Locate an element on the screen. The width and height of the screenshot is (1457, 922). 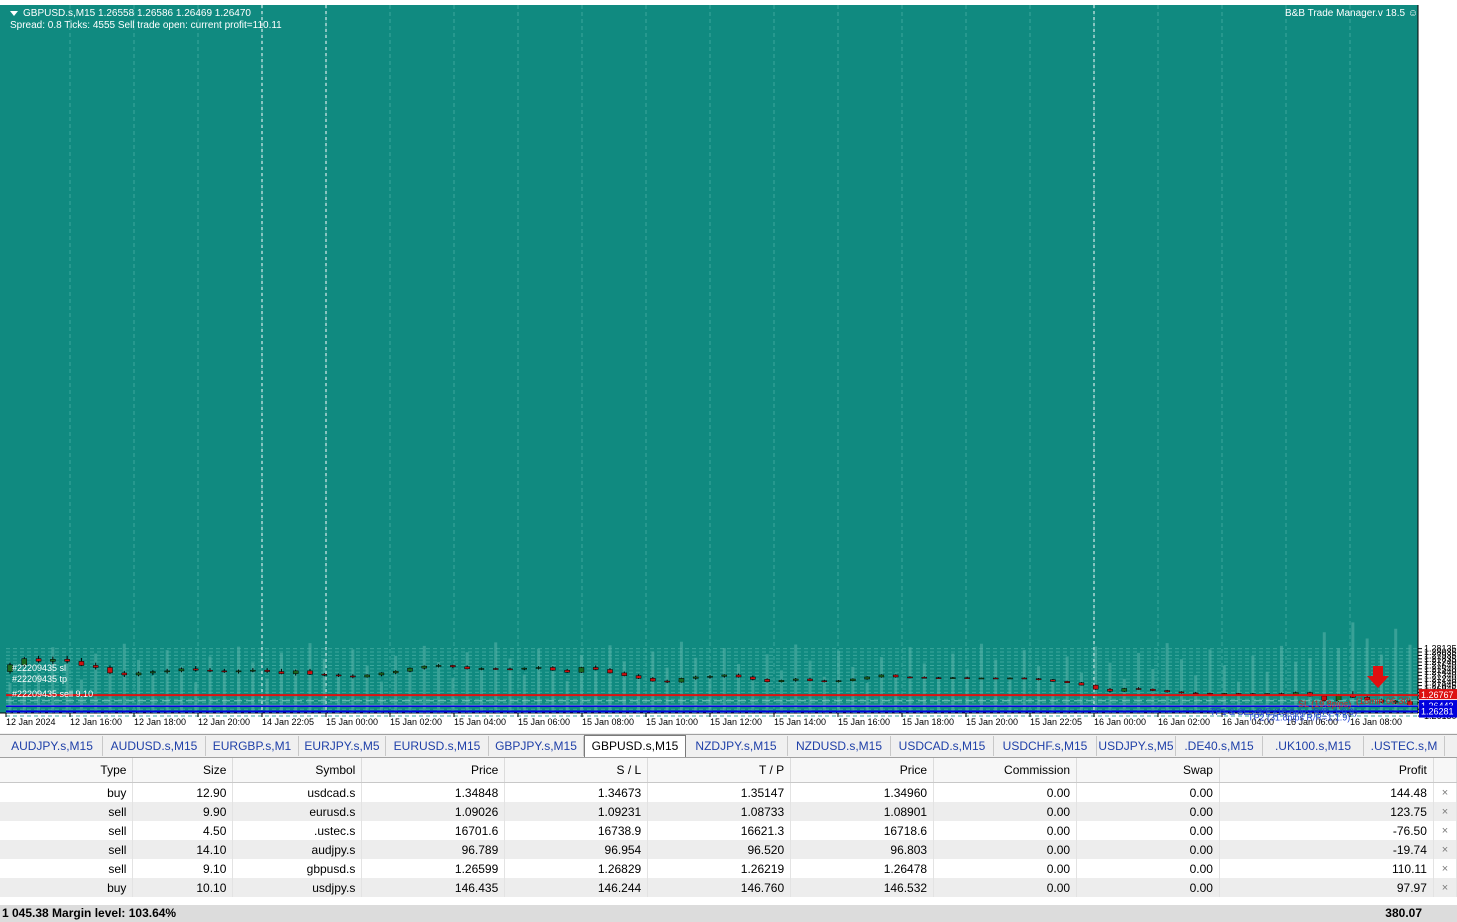
chart-tab: AUDUSD.s,M15 is located at coordinates (154, 746).